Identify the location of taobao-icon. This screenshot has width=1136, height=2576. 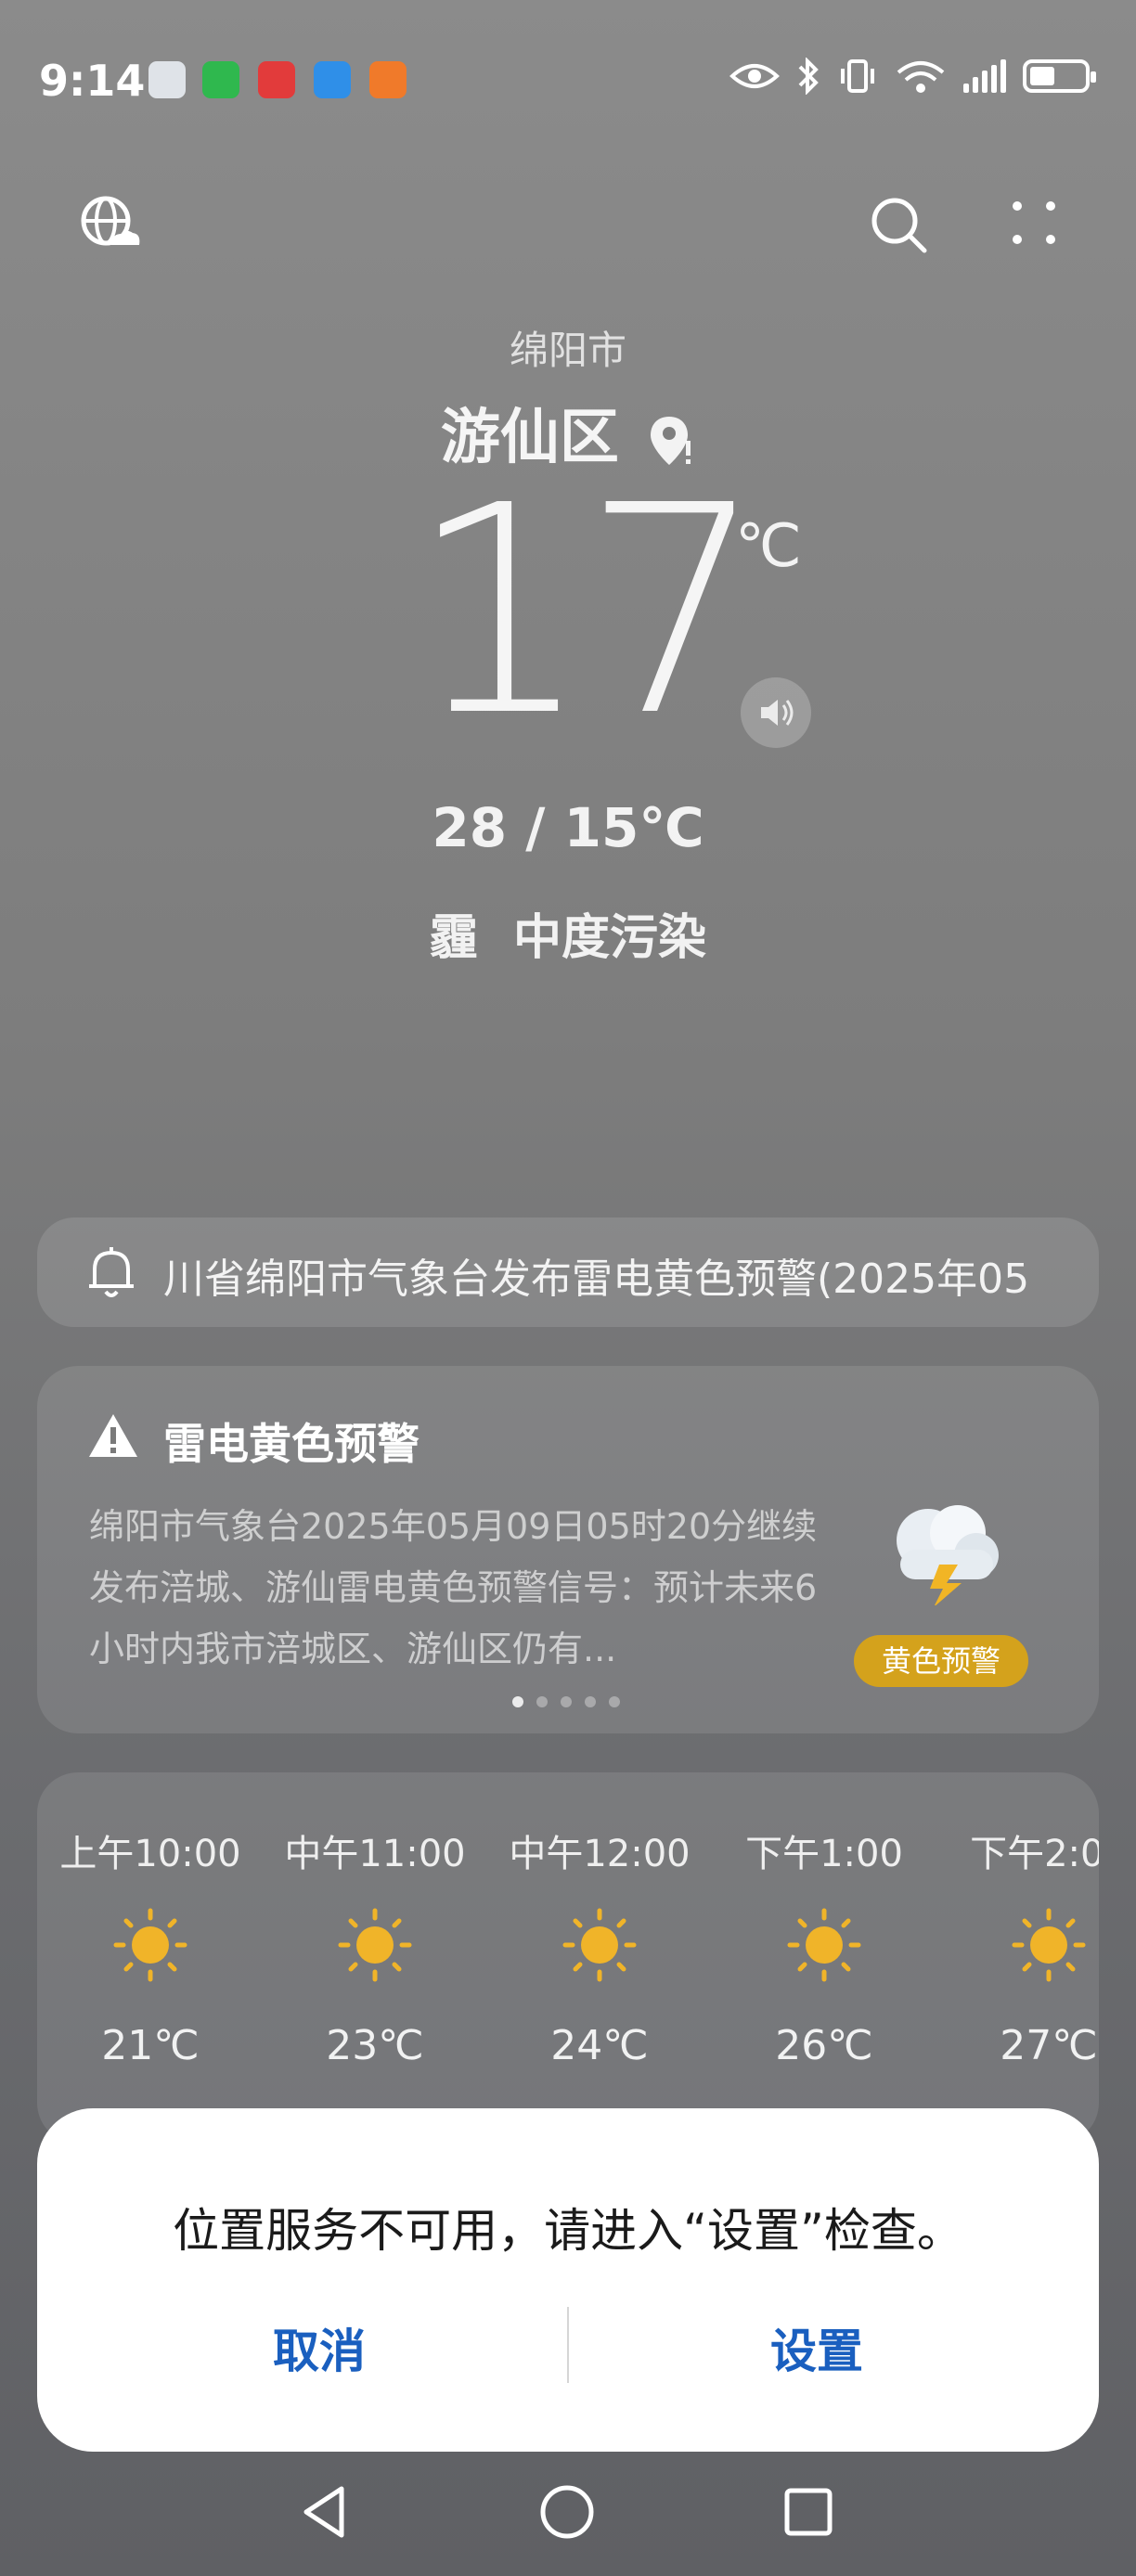
(388, 79).